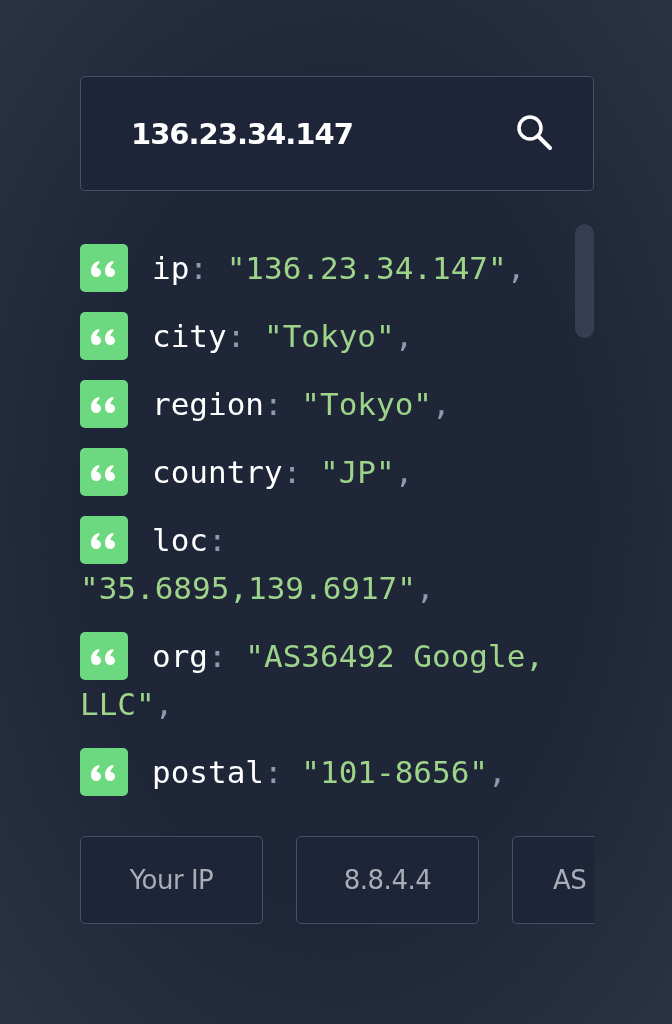 The height and width of the screenshot is (1024, 672). What do you see at coordinates (189, 656) in the screenshot?
I see `json-key: org:` at bounding box center [189, 656].